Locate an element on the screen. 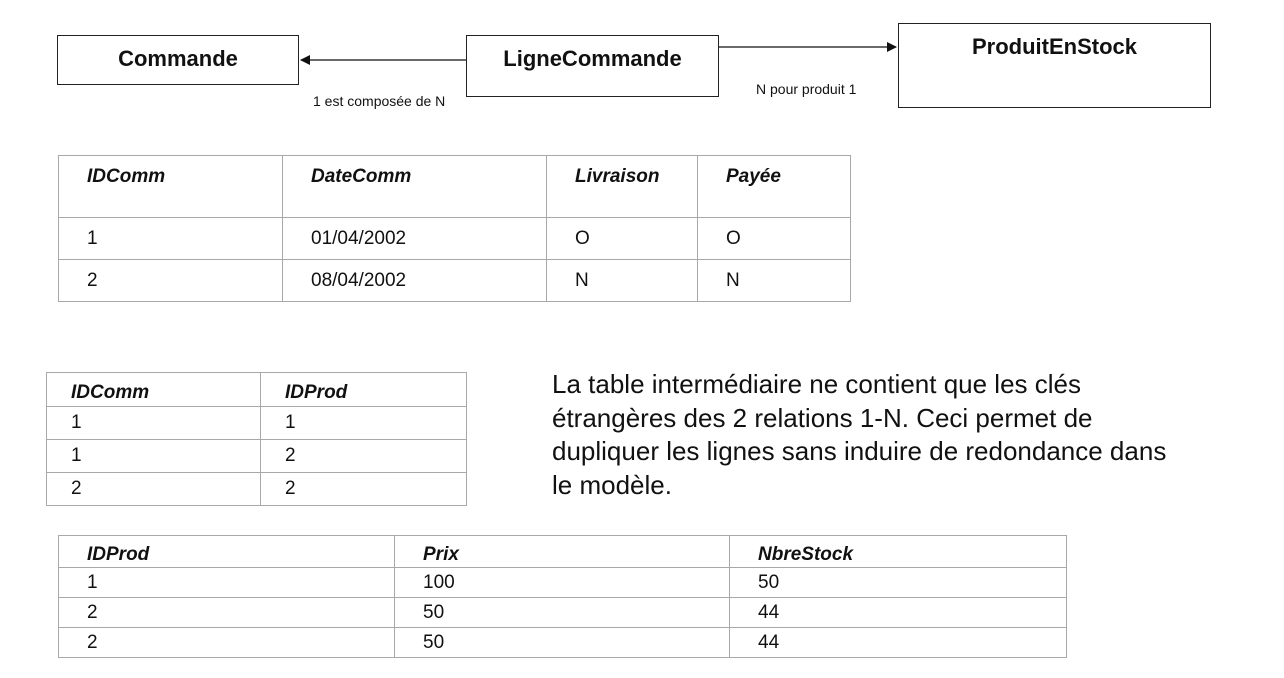 This screenshot has width=1284, height=678. entity-commande-label: Commande is located at coordinates (178, 58).